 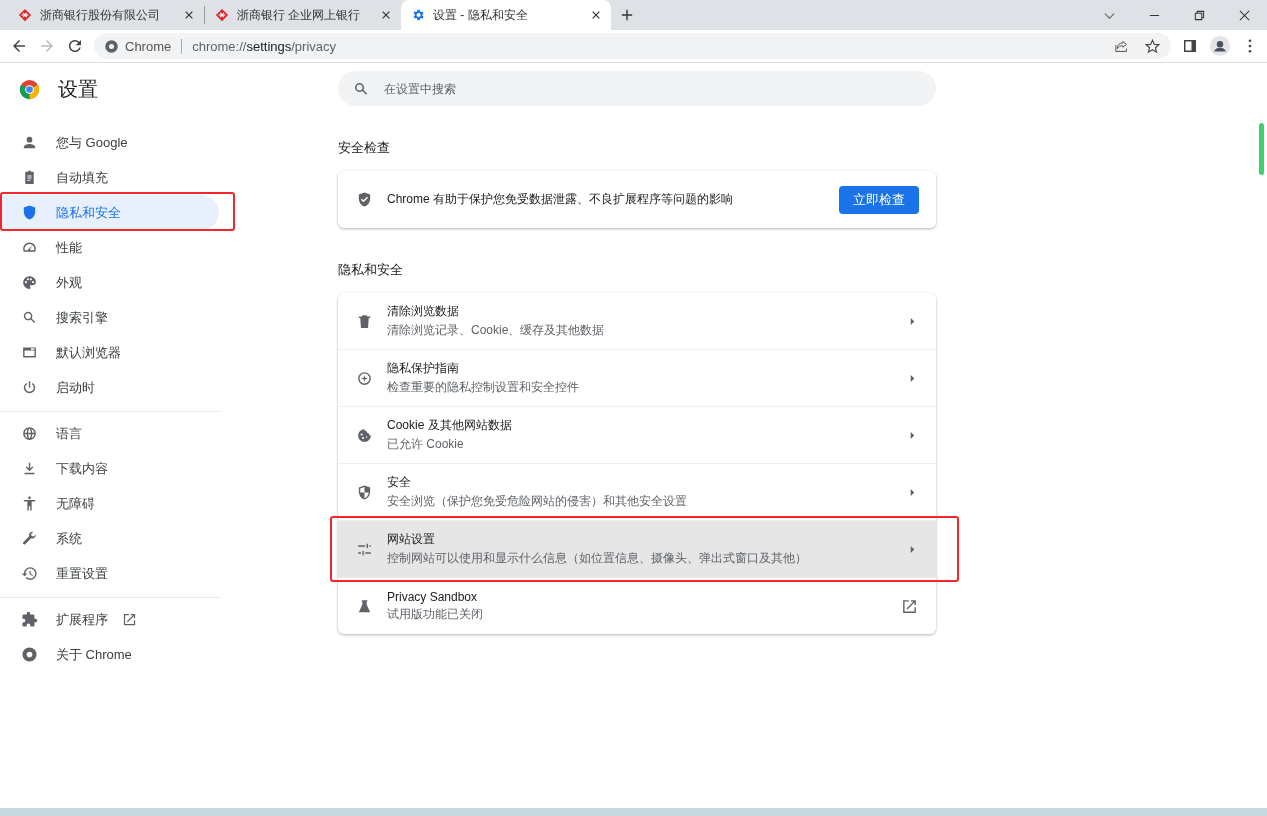 I want to click on person-icon, so click(x=29, y=142).